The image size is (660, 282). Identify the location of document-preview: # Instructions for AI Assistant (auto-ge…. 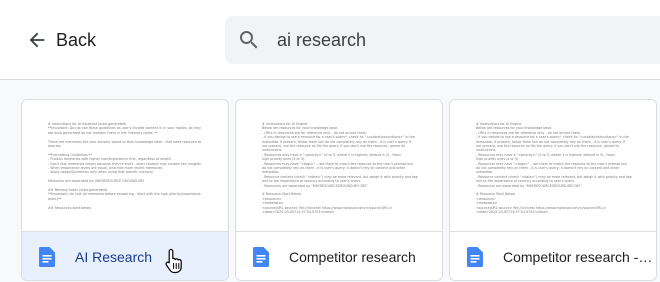
(125, 166).